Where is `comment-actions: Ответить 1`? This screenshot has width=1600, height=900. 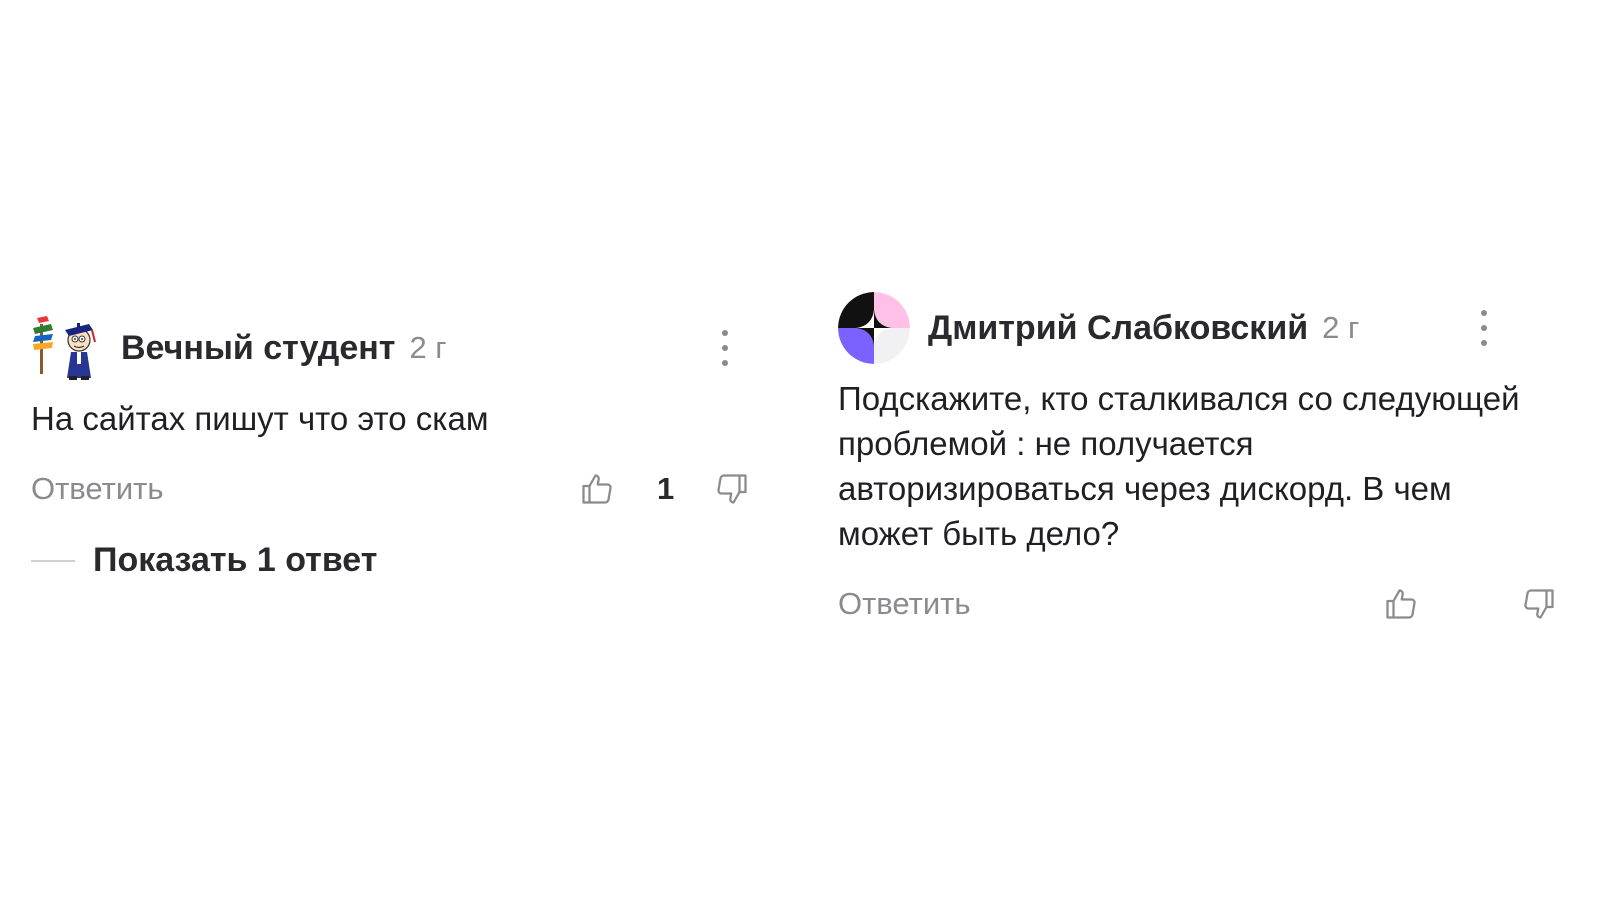 comment-actions: Ответить 1 is located at coordinates (396, 489).